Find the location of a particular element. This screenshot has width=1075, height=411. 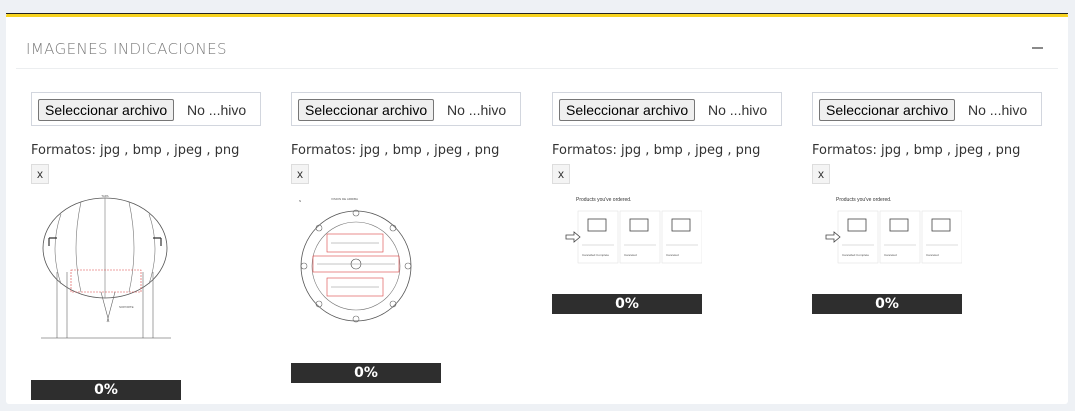

panel-title: IMAGENES INDICACIONES is located at coordinates (126, 49).